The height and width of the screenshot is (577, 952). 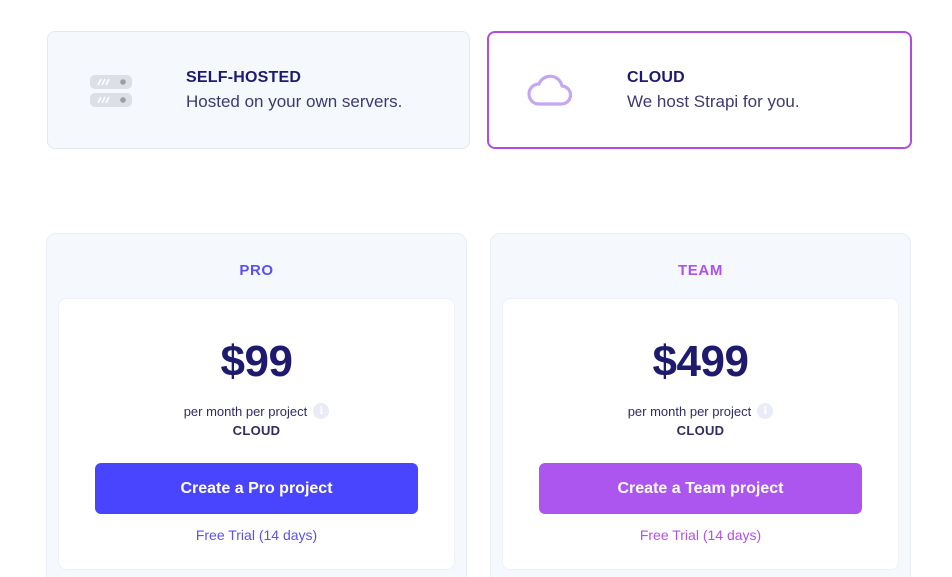 What do you see at coordinates (111, 91) in the screenshot?
I see `server-icon` at bounding box center [111, 91].